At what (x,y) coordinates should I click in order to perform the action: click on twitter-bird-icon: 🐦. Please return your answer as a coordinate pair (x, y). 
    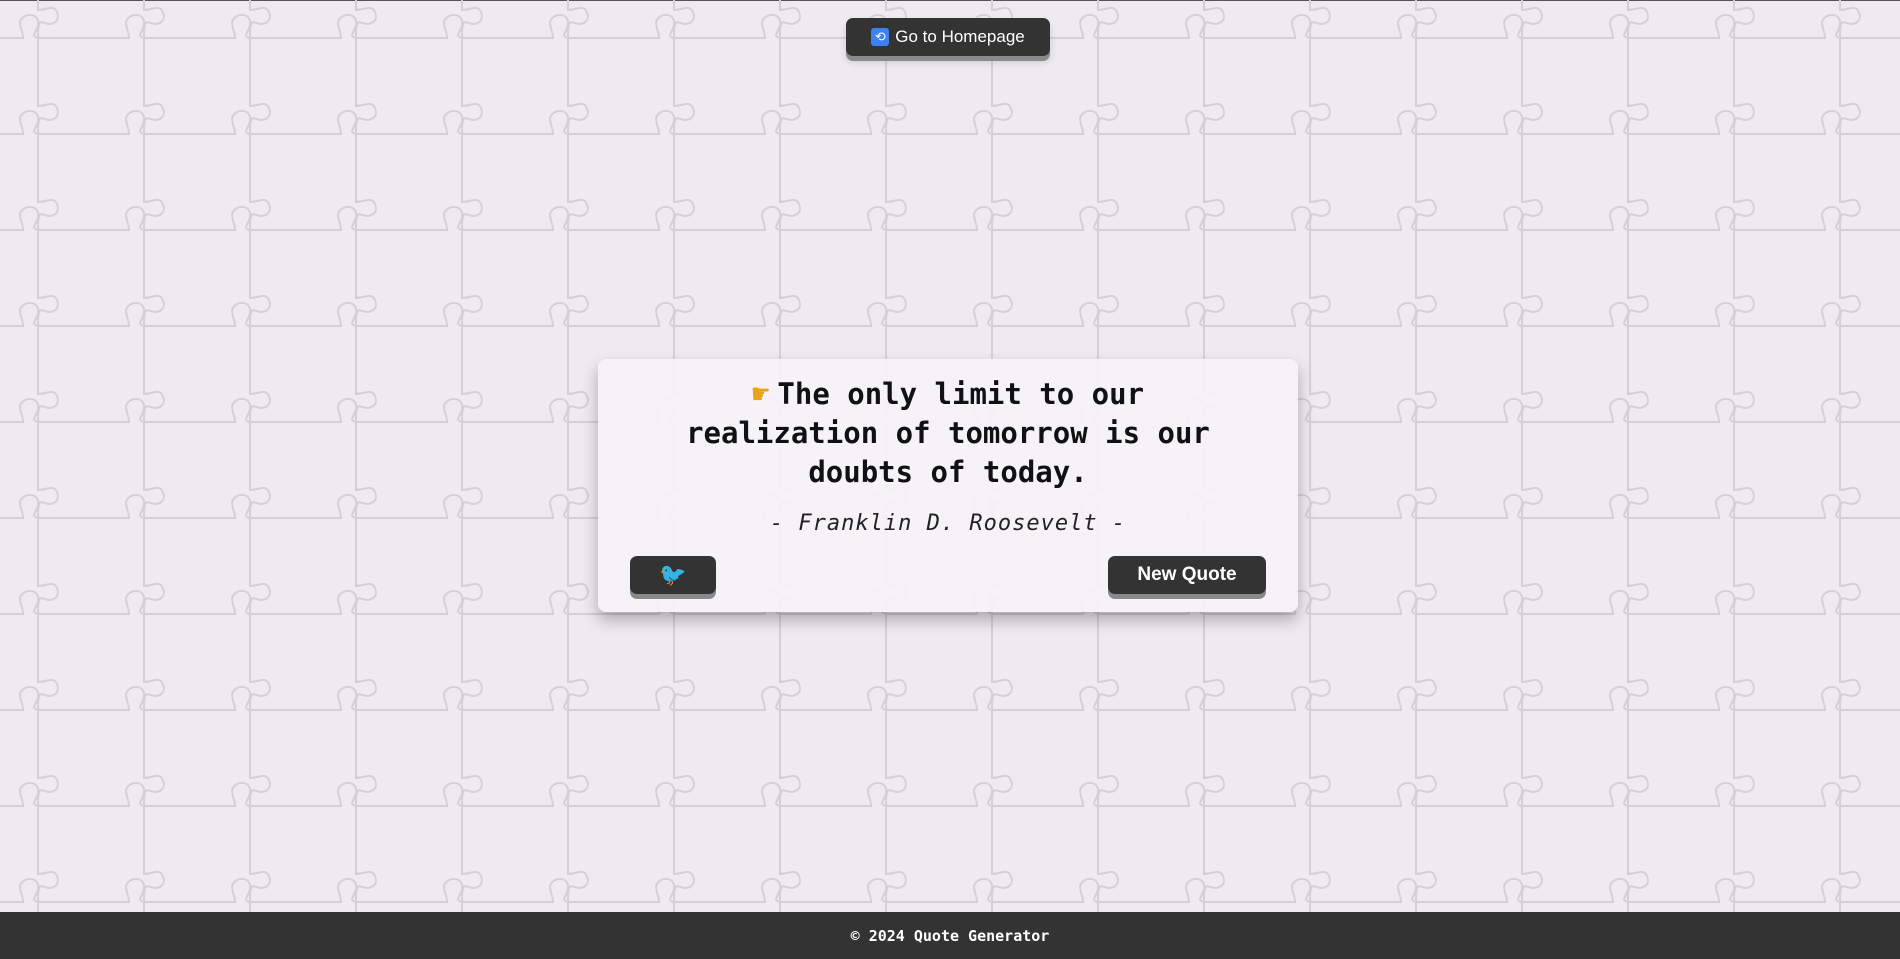
    Looking at the image, I should click on (673, 574).